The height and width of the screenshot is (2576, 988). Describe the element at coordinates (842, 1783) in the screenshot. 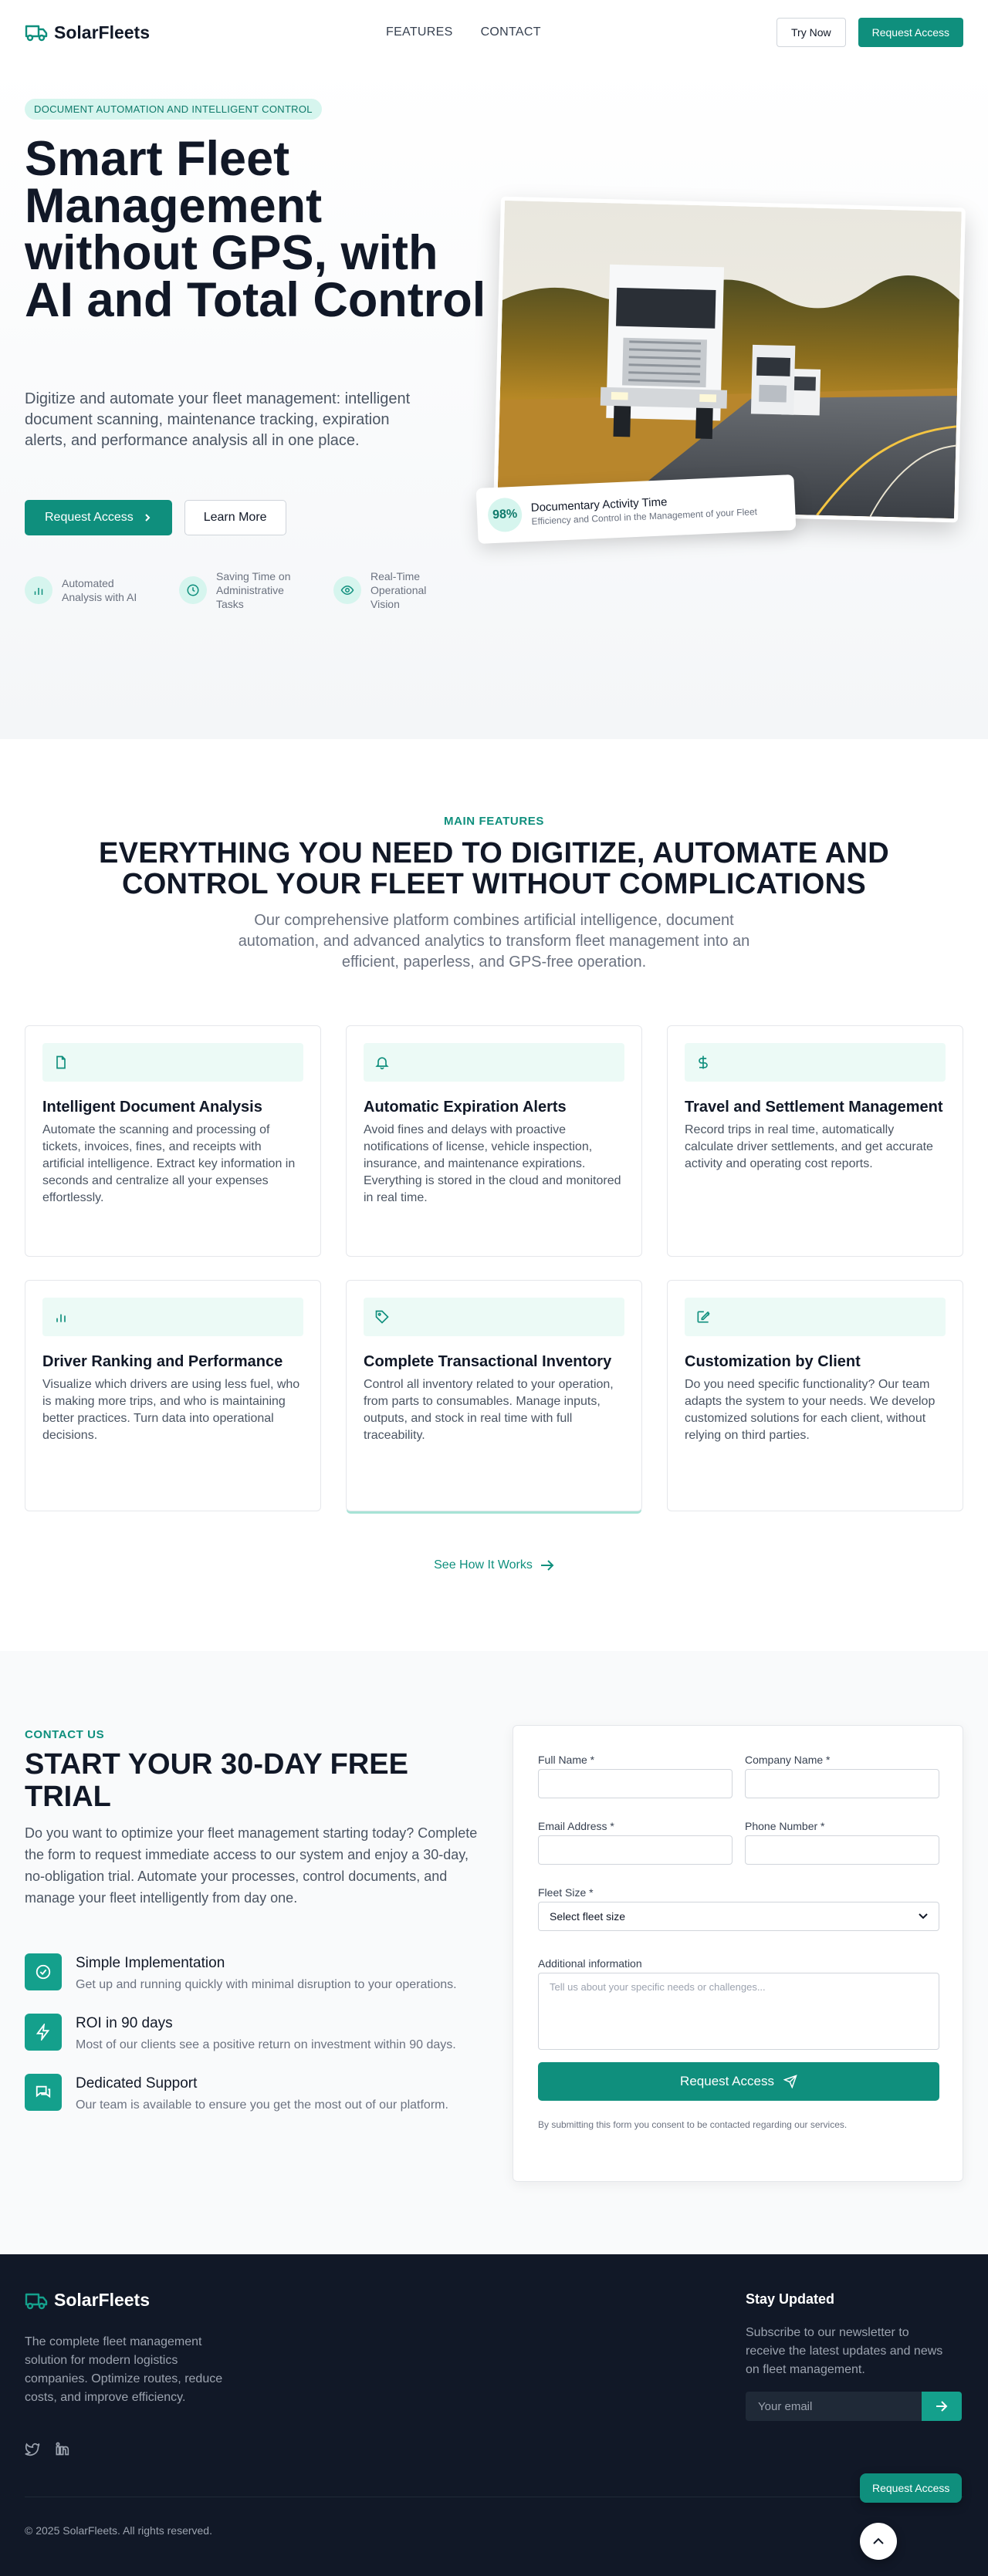

I see `company-name-input` at that location.